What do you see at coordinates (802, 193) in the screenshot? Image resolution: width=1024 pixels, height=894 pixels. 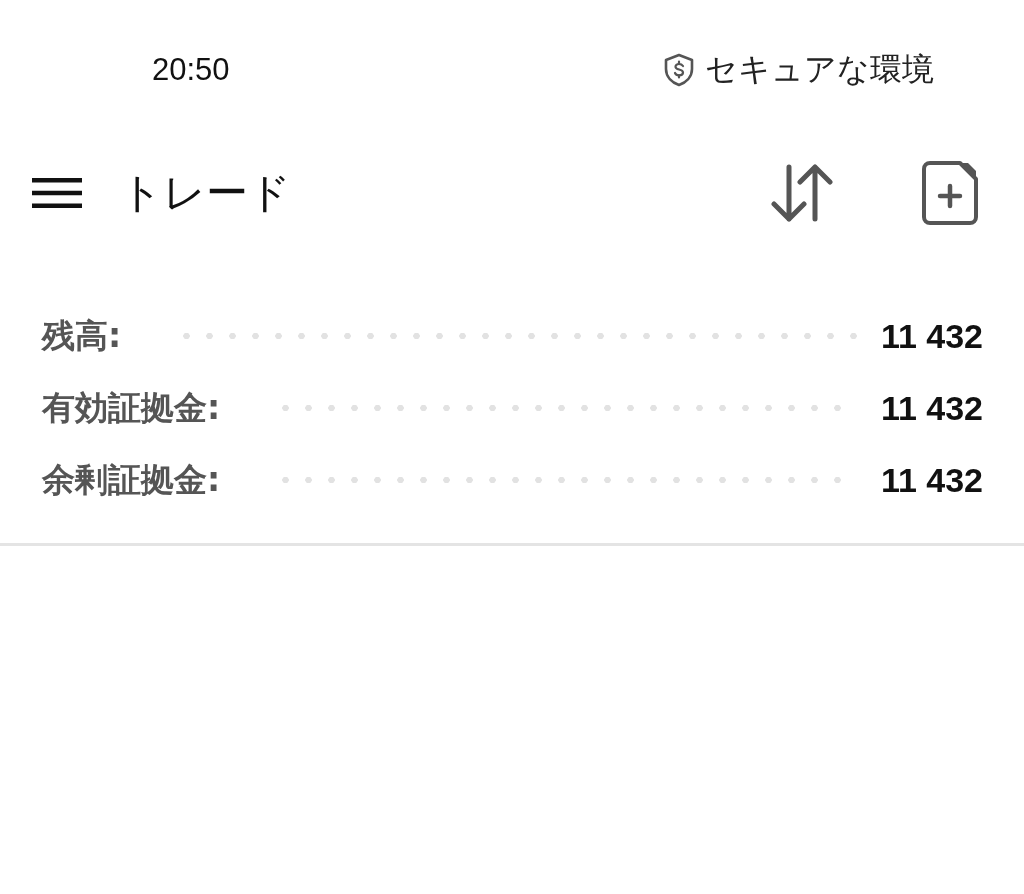 I see `sort-arrows-icon` at bounding box center [802, 193].